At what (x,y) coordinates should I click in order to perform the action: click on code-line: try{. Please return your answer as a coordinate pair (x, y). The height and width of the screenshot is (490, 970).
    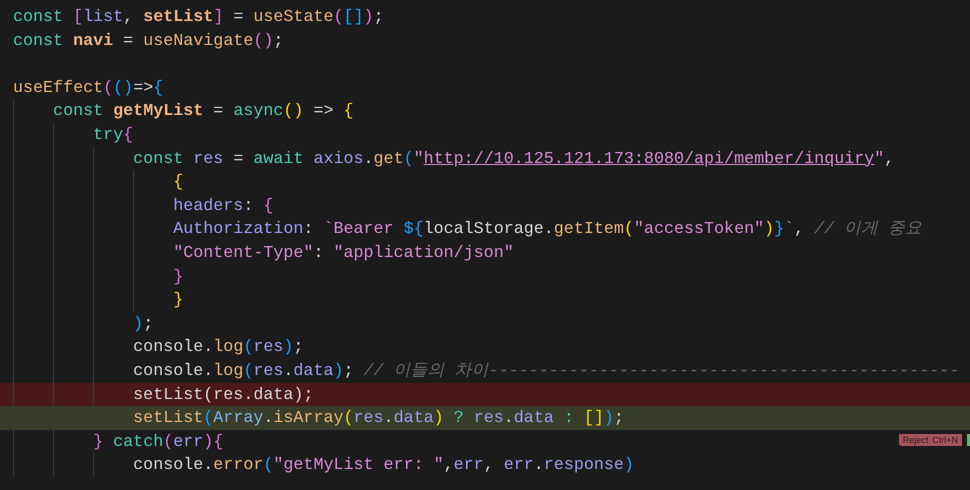
    Looking at the image, I should click on (113, 135).